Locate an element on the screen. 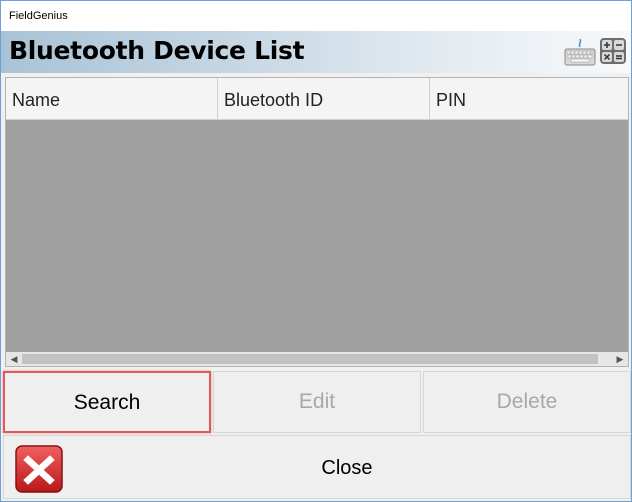 The image size is (632, 502). window-title: FieldGenius is located at coordinates (38, 16).